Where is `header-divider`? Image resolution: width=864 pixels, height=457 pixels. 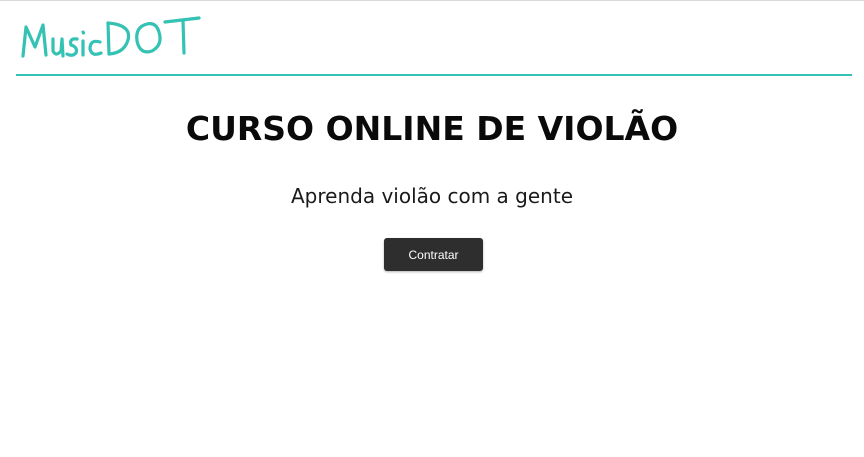 header-divider is located at coordinates (434, 75).